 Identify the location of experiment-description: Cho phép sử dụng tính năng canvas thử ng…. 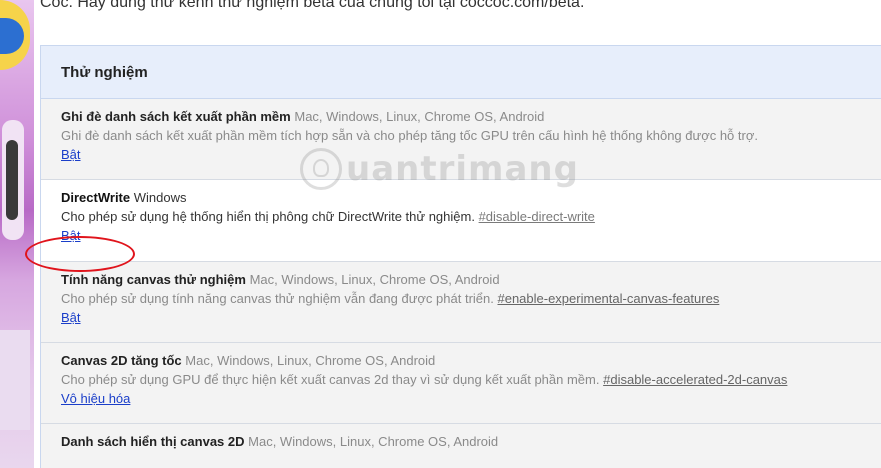
(277, 298).